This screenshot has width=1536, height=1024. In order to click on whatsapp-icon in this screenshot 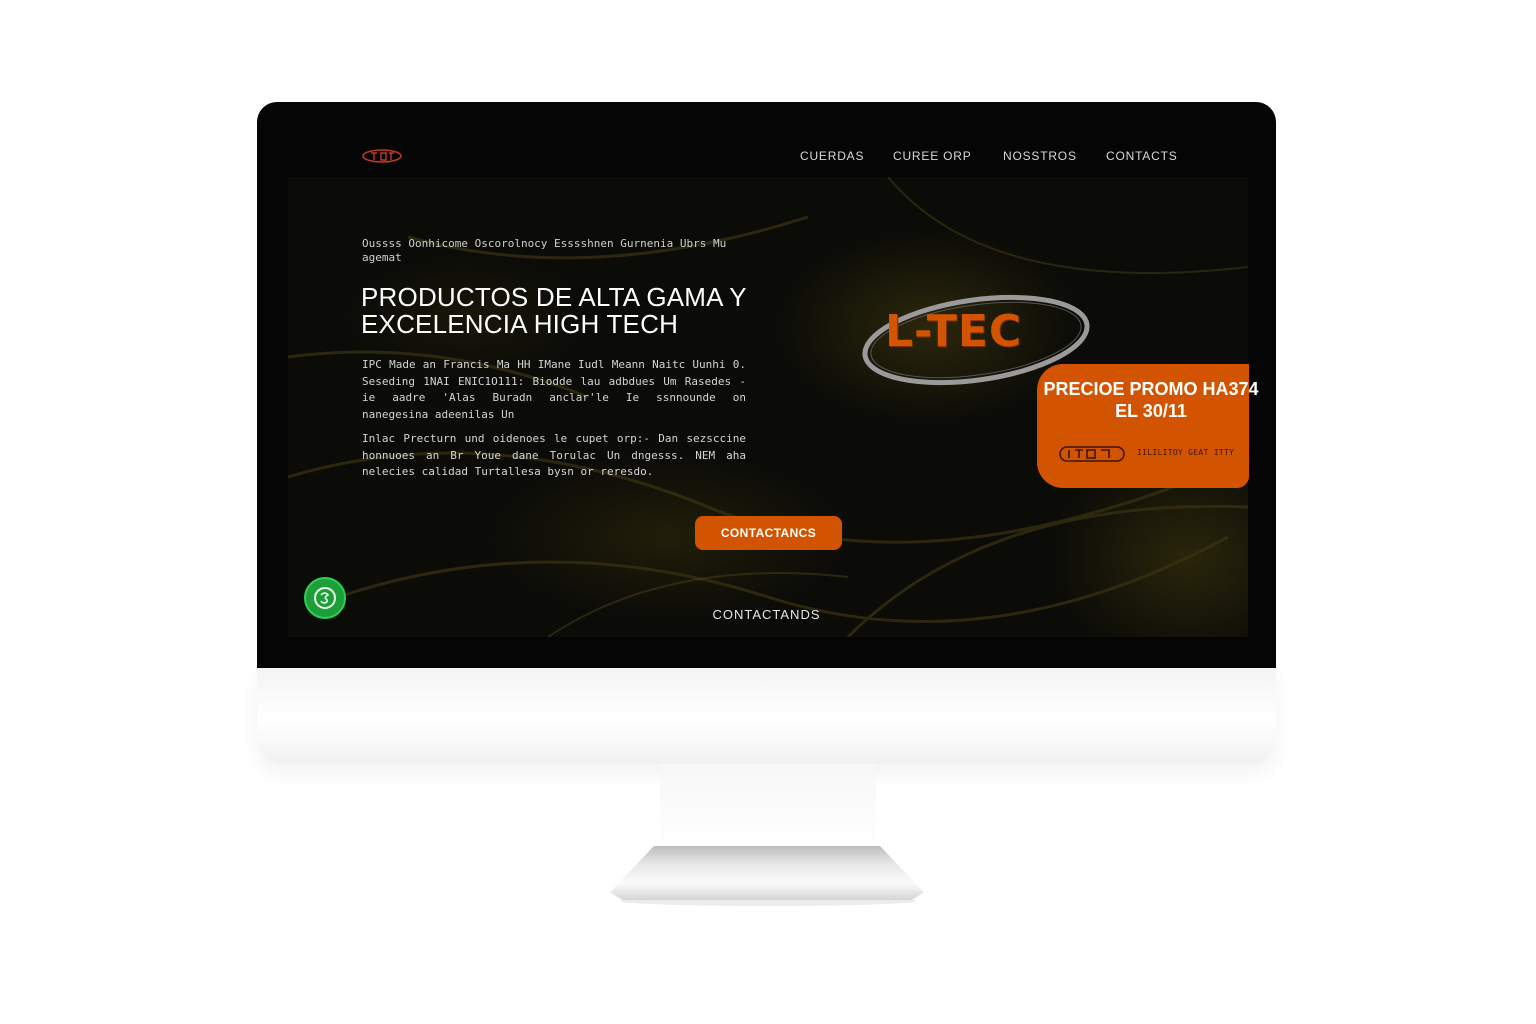, I will do `click(325, 598)`.